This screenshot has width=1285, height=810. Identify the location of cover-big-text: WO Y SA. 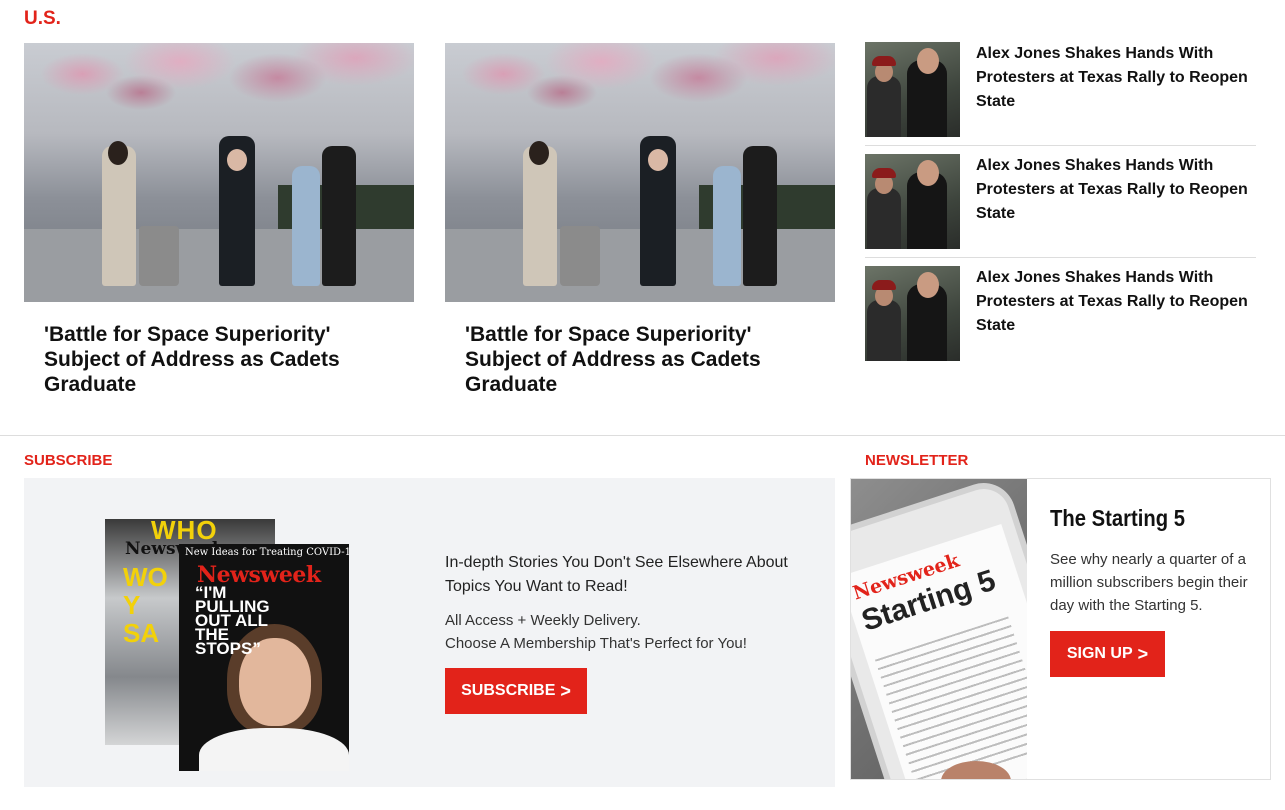
(145, 605).